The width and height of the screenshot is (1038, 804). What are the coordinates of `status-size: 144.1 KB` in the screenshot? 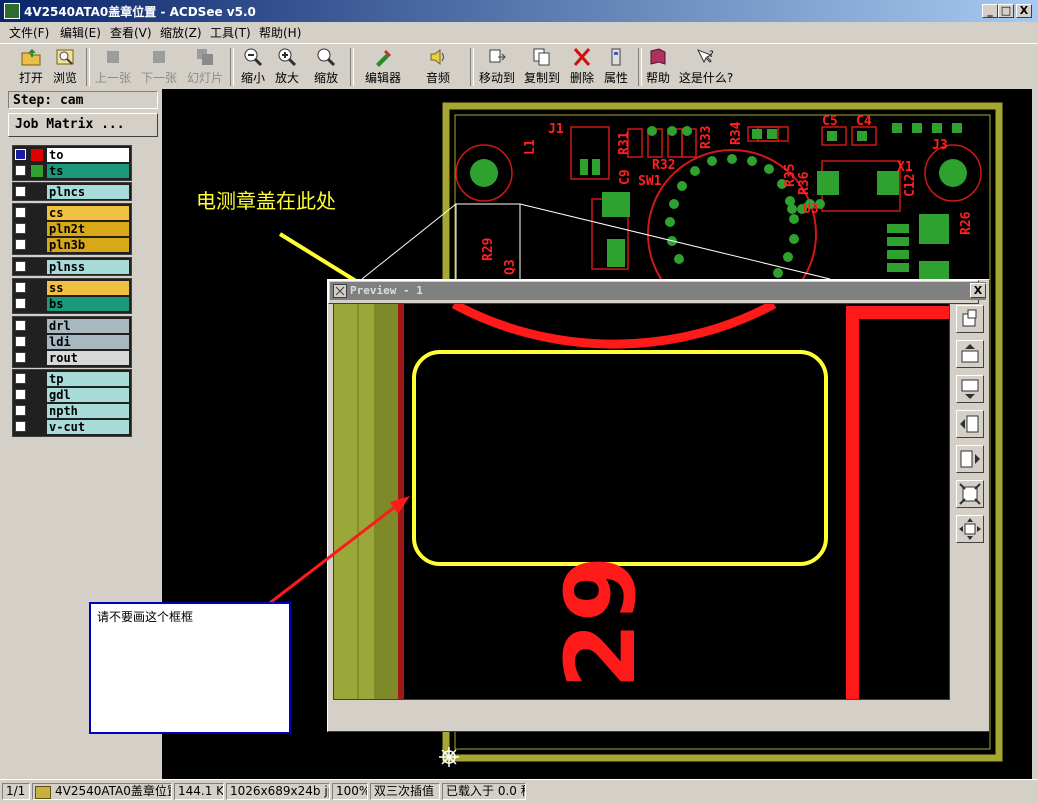 It's located at (199, 791).